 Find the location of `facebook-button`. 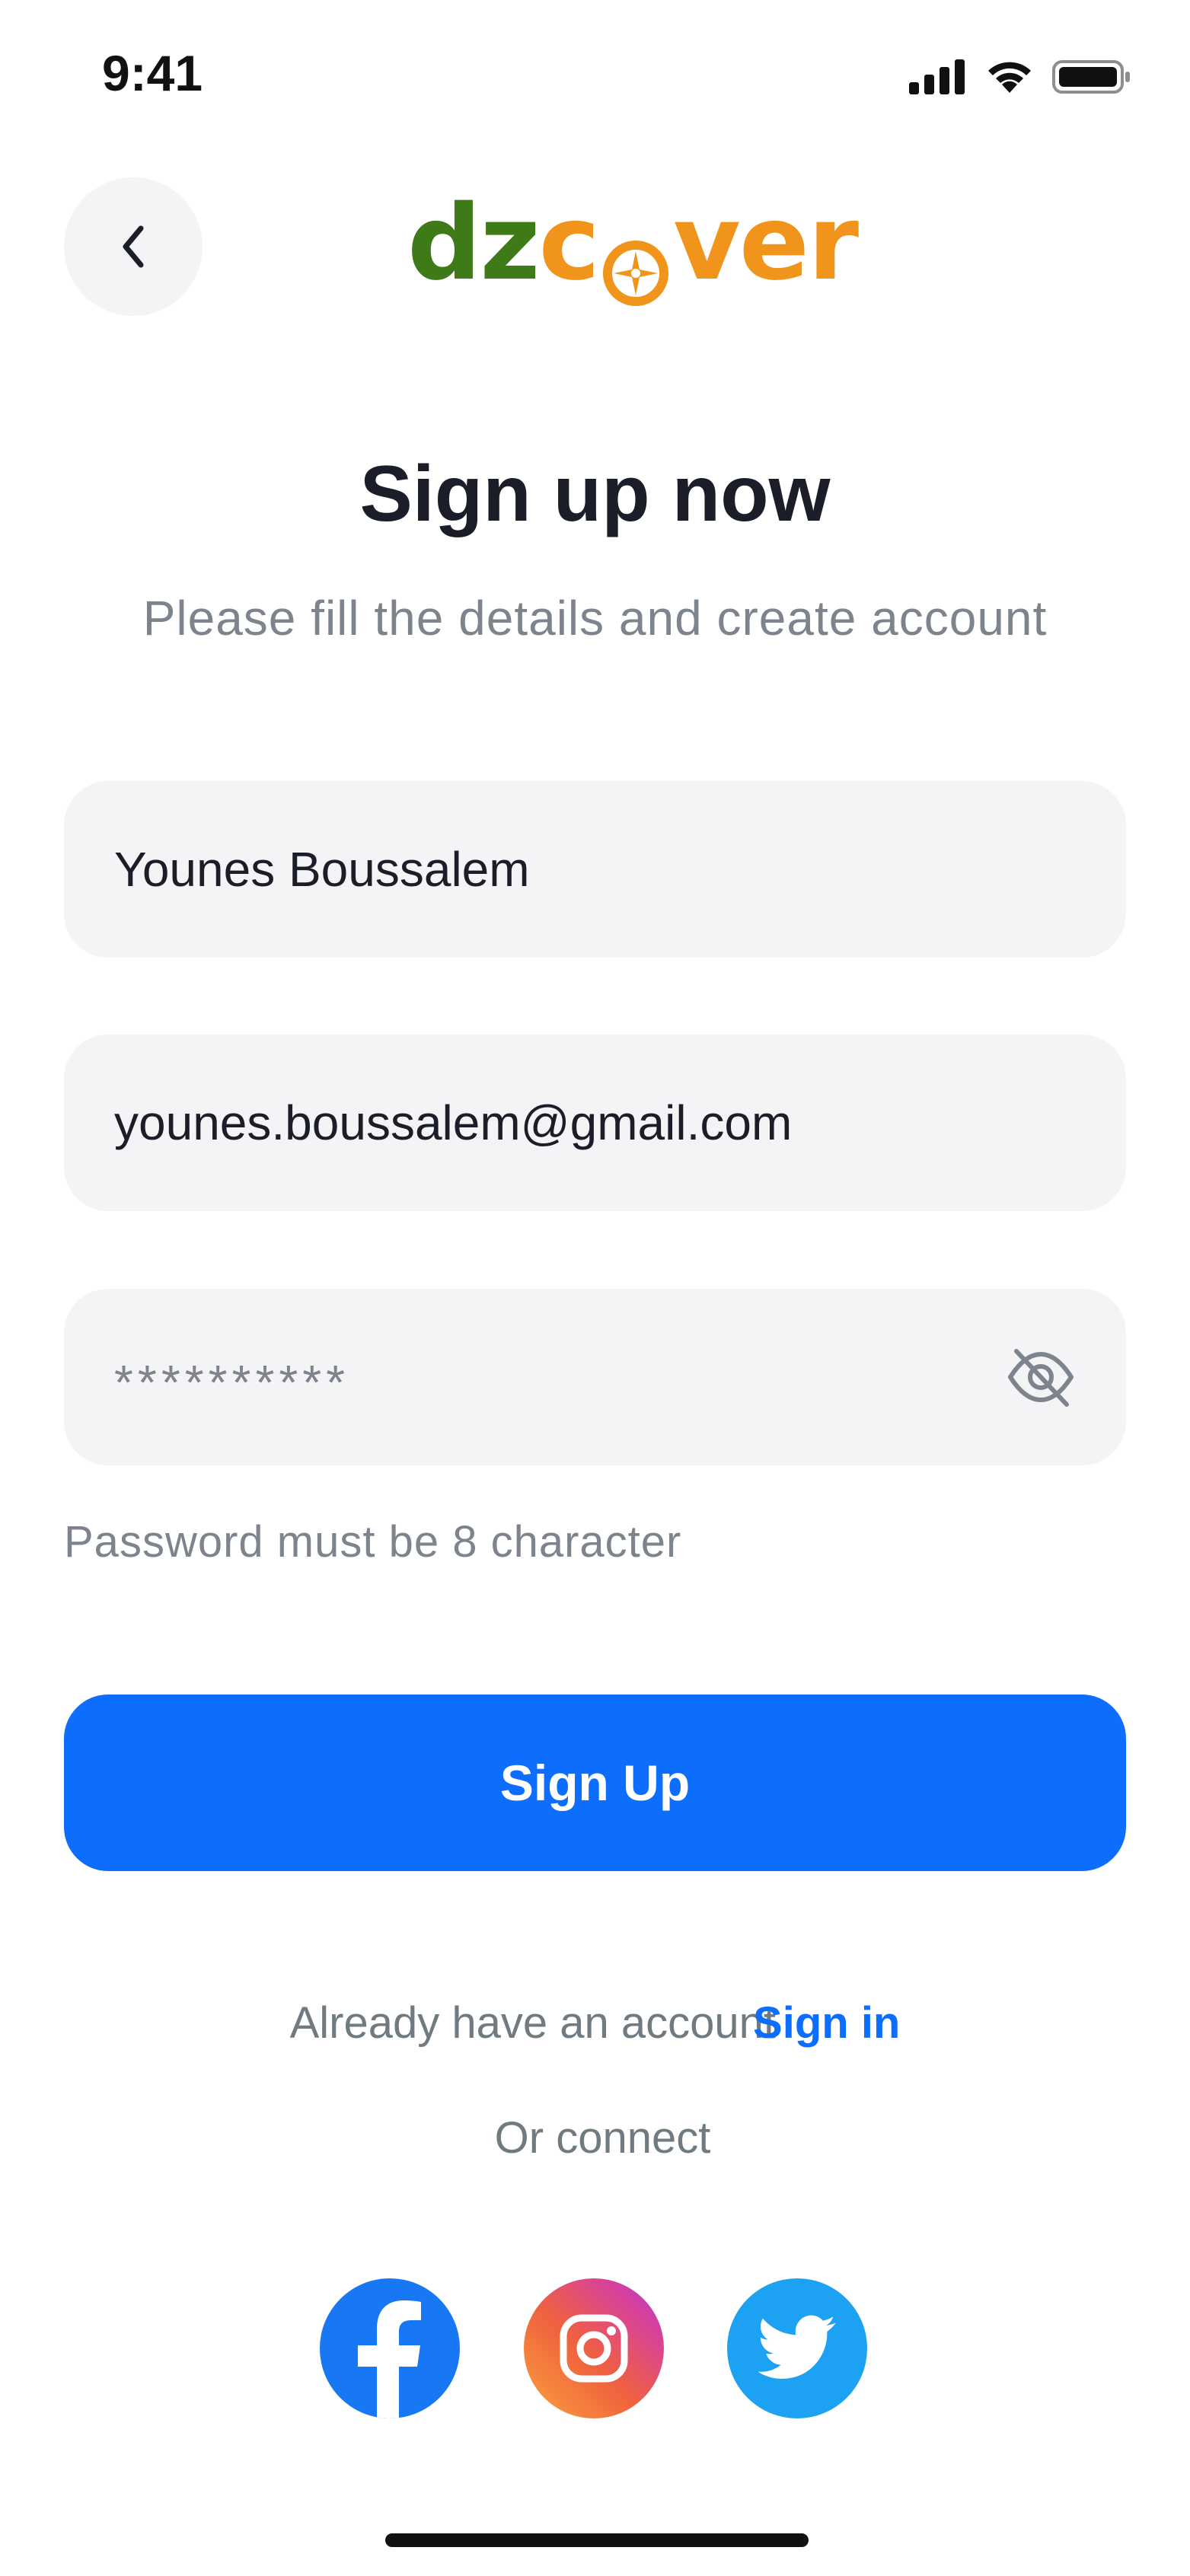

facebook-button is located at coordinates (390, 2348).